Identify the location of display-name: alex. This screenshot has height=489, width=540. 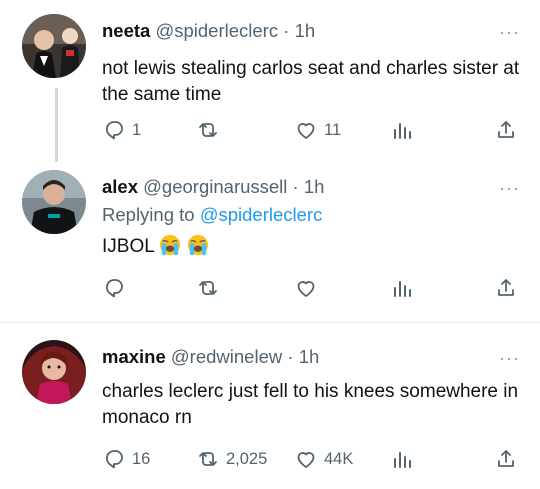
(120, 186).